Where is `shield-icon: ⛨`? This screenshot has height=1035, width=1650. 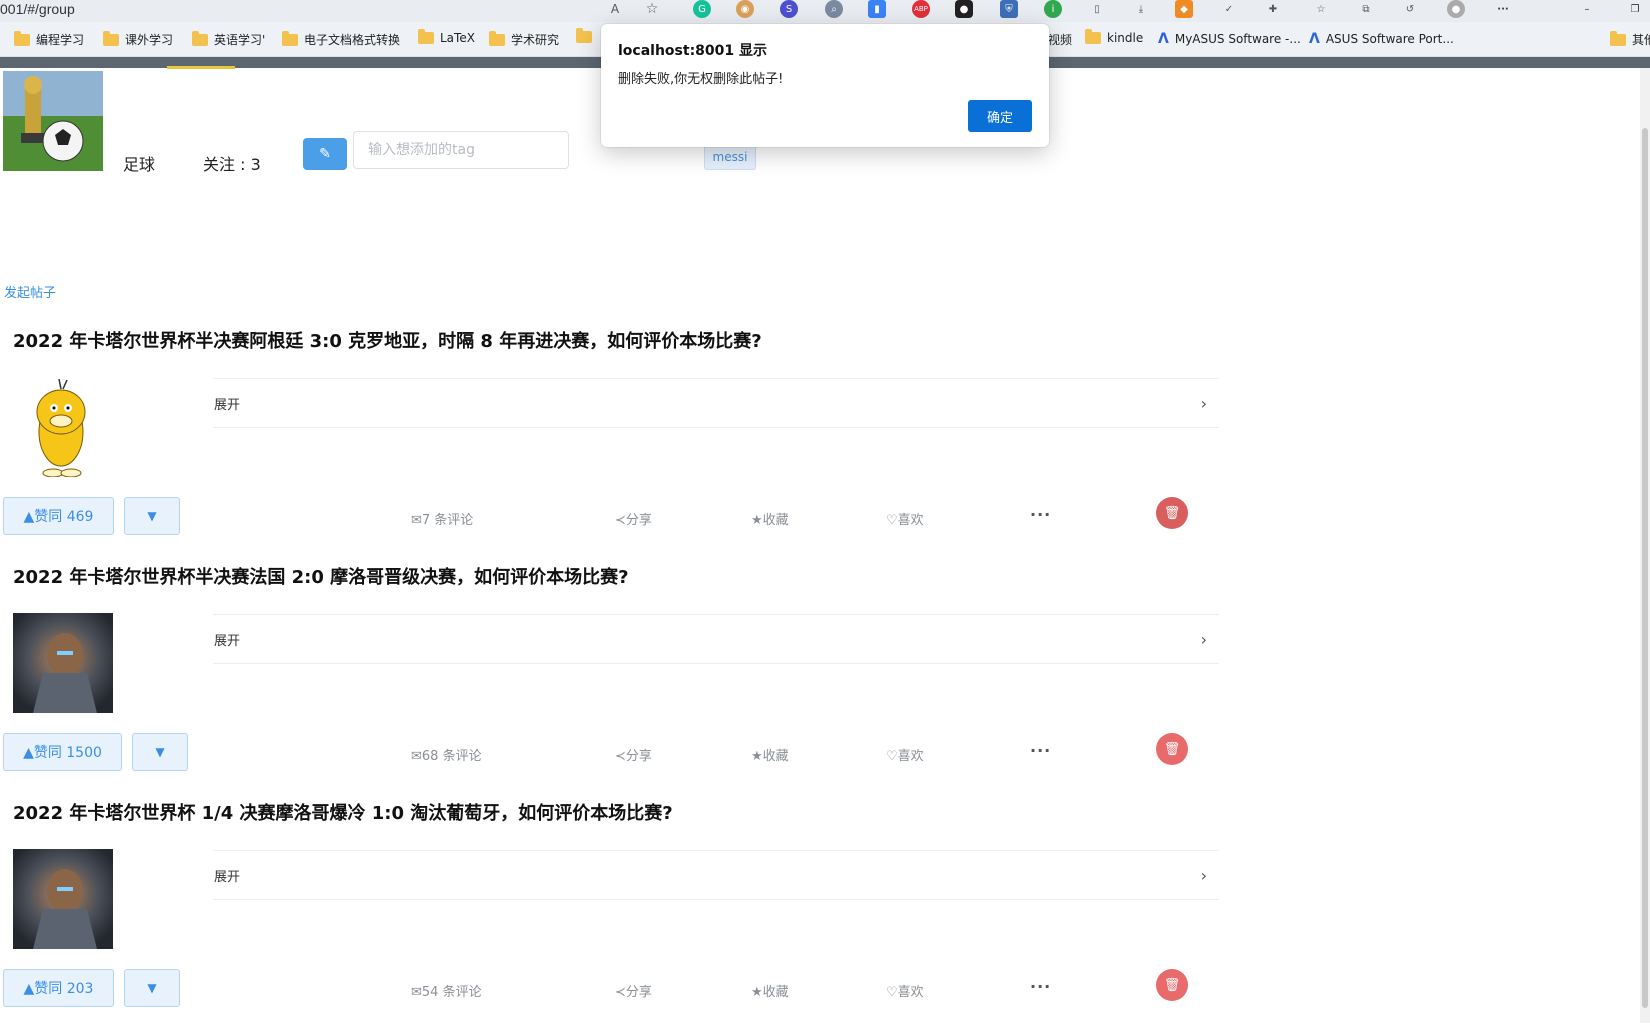
shield-icon: ⛨ is located at coordinates (1009, 9).